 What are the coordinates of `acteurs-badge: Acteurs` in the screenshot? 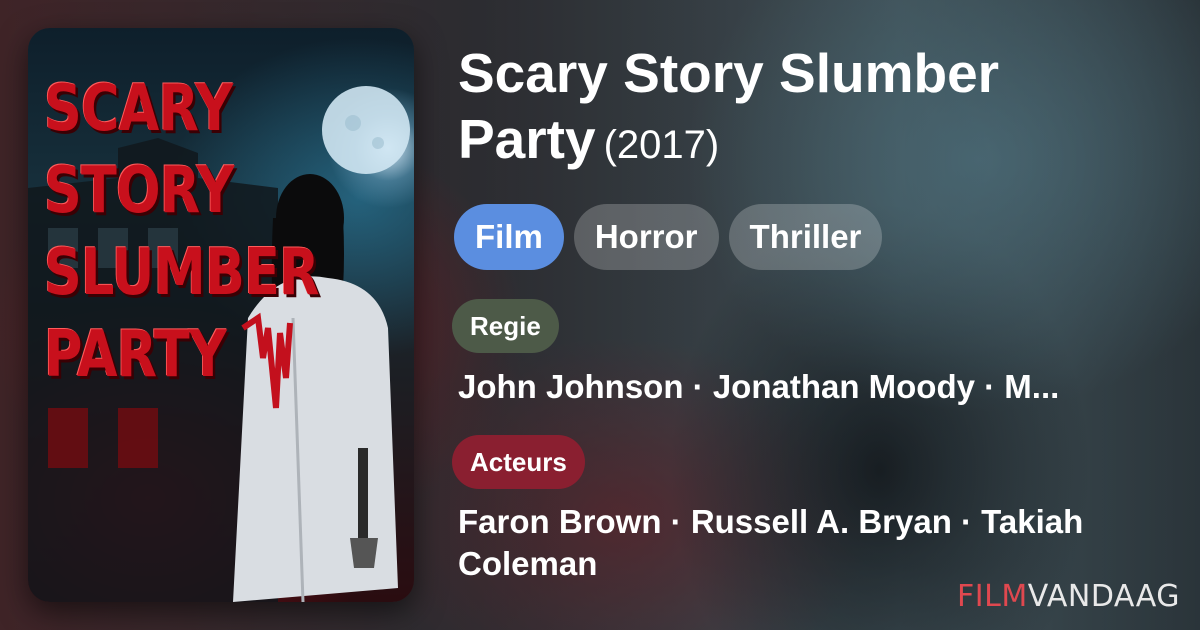 It's located at (518, 462).